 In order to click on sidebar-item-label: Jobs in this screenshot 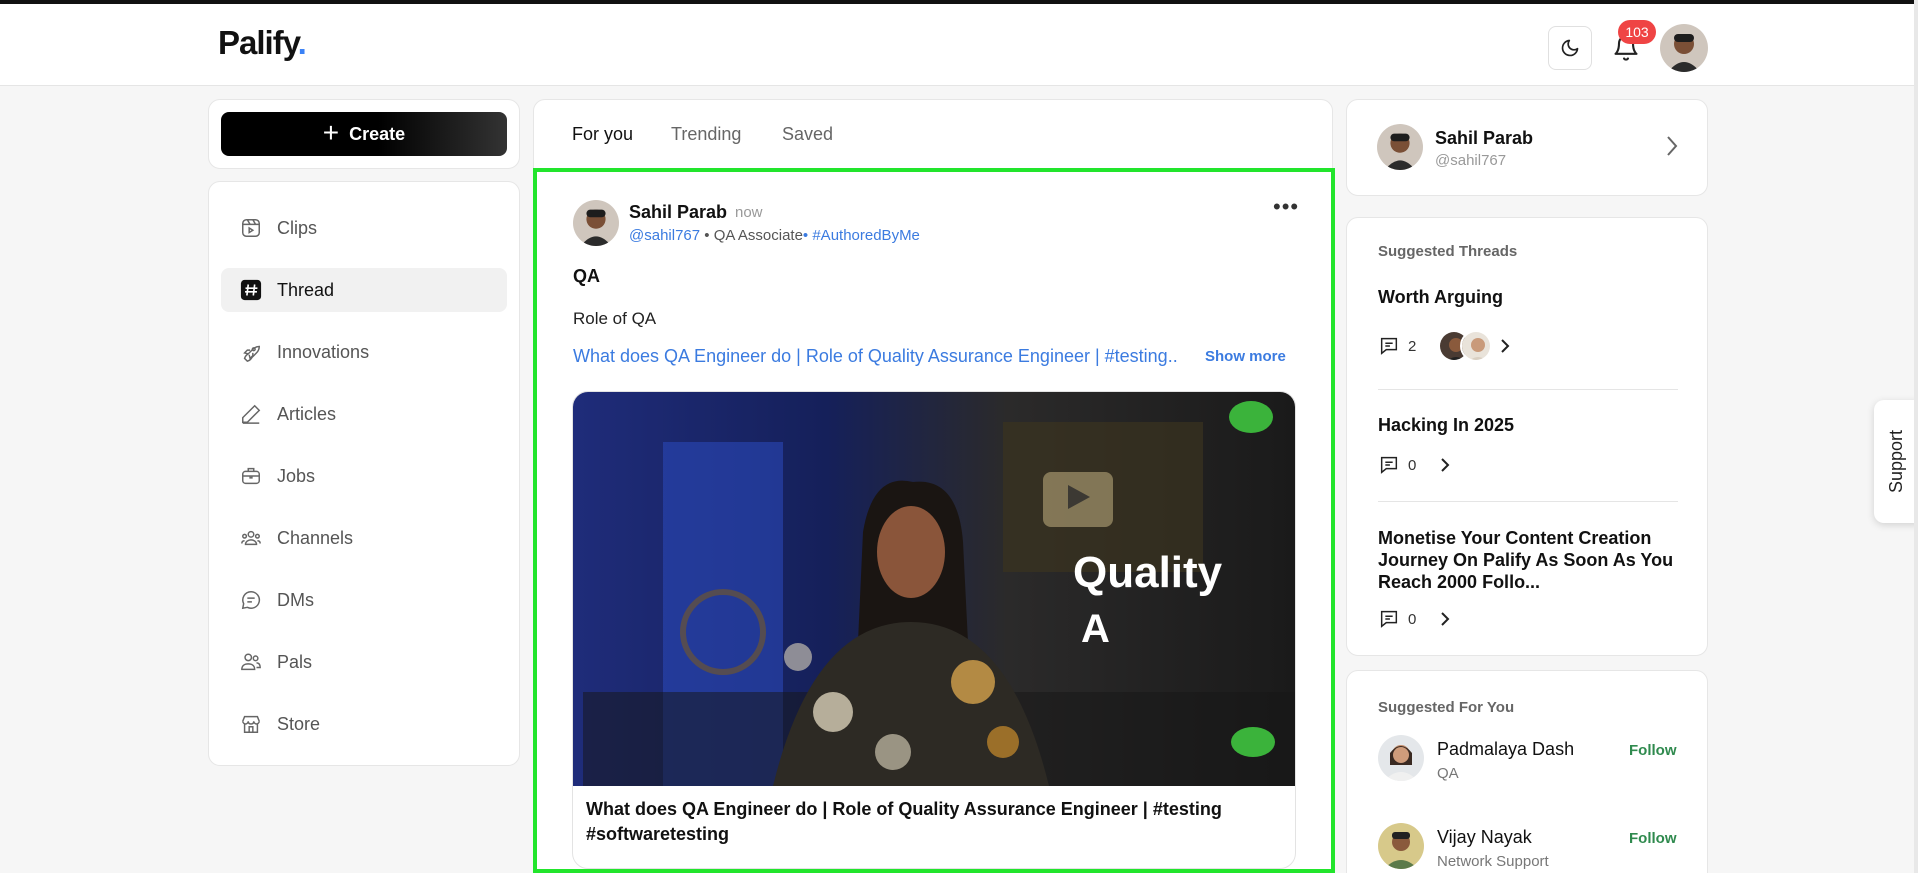, I will do `click(296, 475)`.